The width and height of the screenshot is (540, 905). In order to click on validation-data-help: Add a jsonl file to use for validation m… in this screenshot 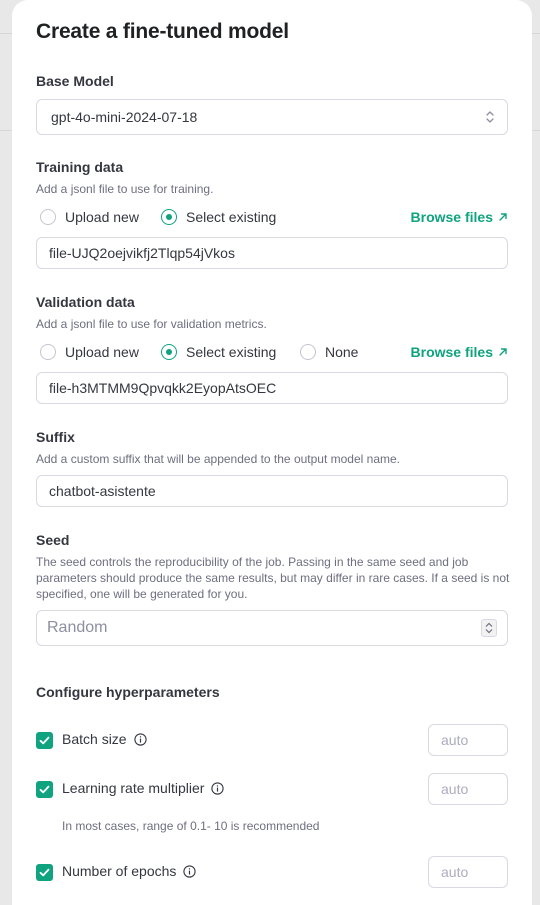, I will do `click(151, 324)`.